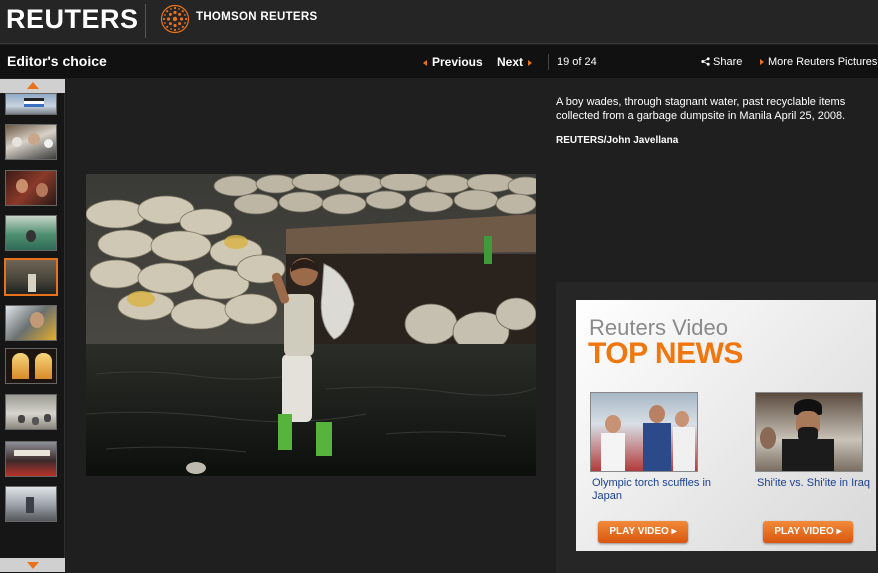  What do you see at coordinates (31, 142) in the screenshot?
I see `thumb-crowd` at bounding box center [31, 142].